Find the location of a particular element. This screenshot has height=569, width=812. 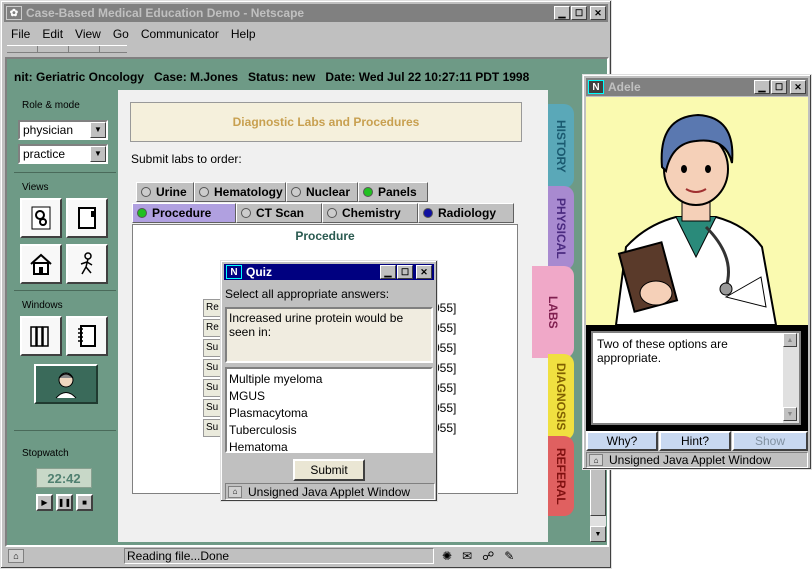

tab-physical-label: PHYSICAL is located at coordinates (561, 228).